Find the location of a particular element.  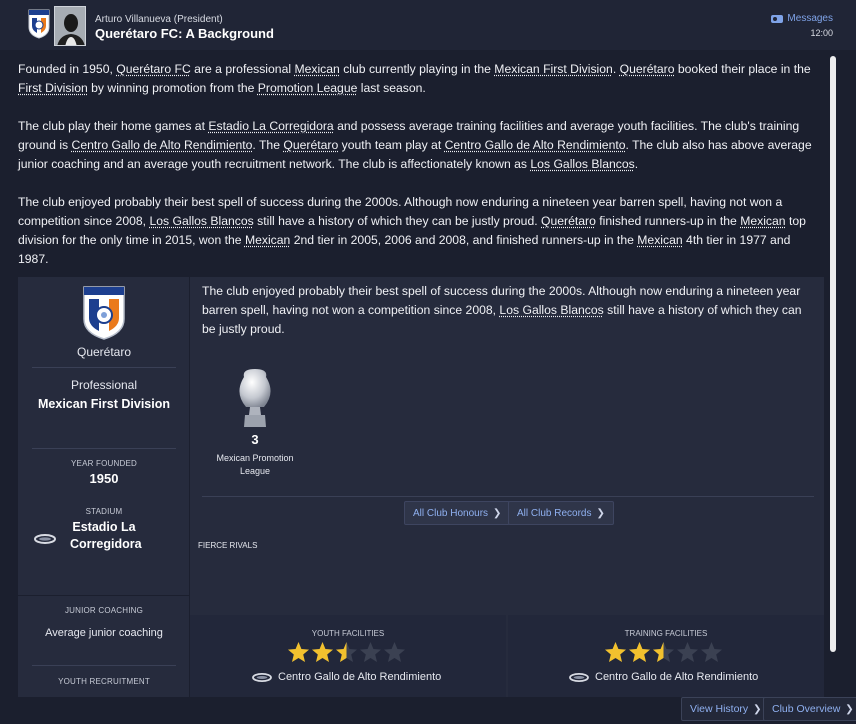

training-facilities-stars is located at coordinates (663, 652).